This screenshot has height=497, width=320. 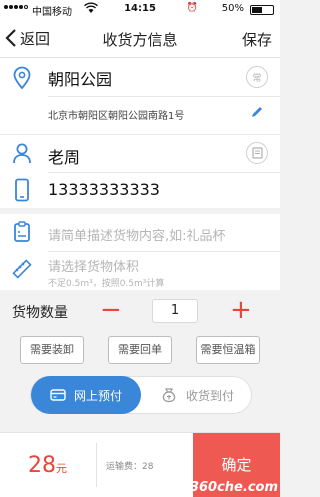 What do you see at coordinates (93, 265) in the screenshot?
I see `volume-select: 请选择货物体积` at bounding box center [93, 265].